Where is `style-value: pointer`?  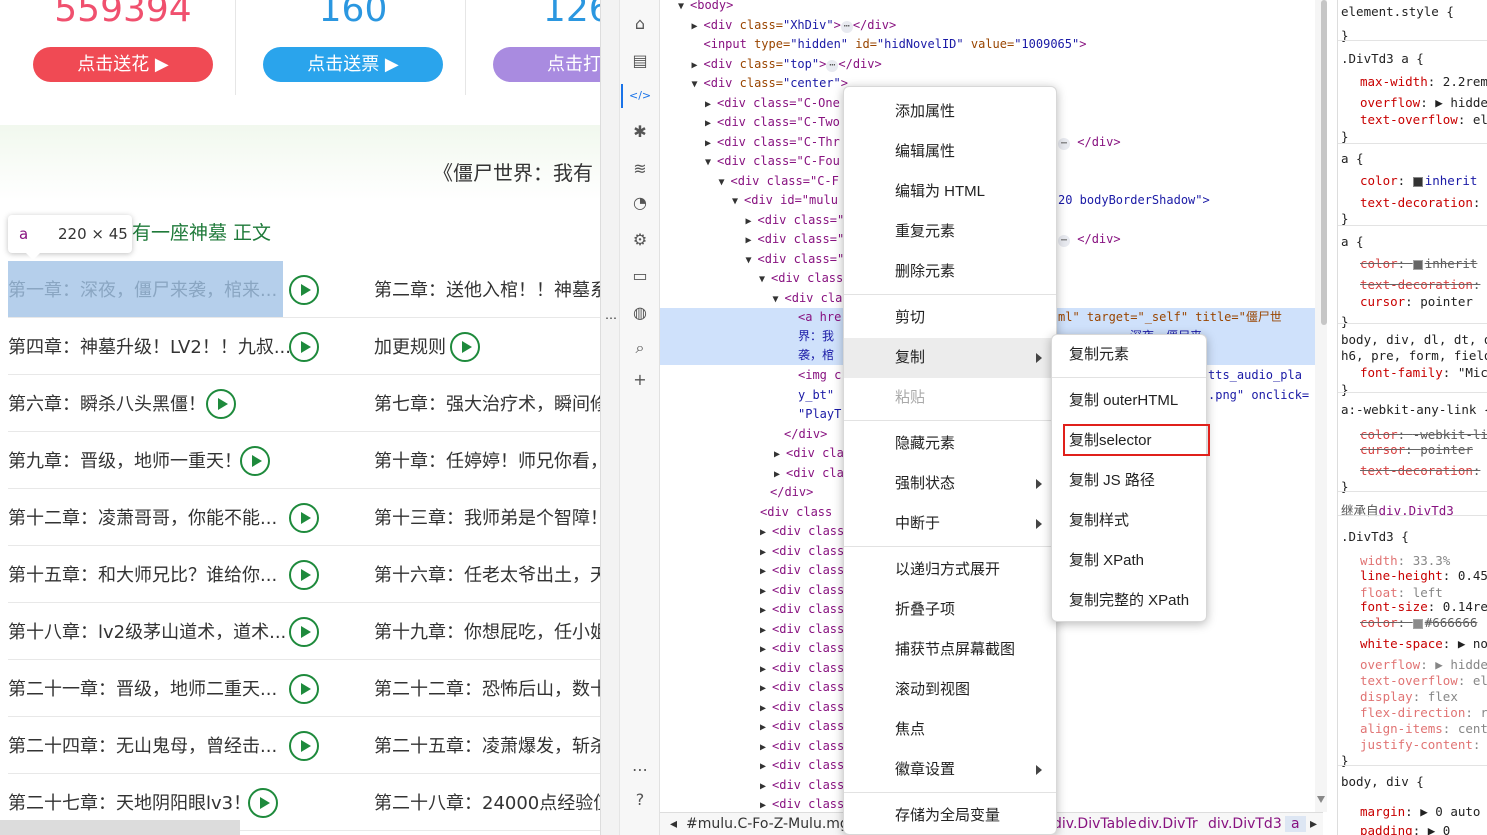 style-value: pointer is located at coordinates (1446, 449).